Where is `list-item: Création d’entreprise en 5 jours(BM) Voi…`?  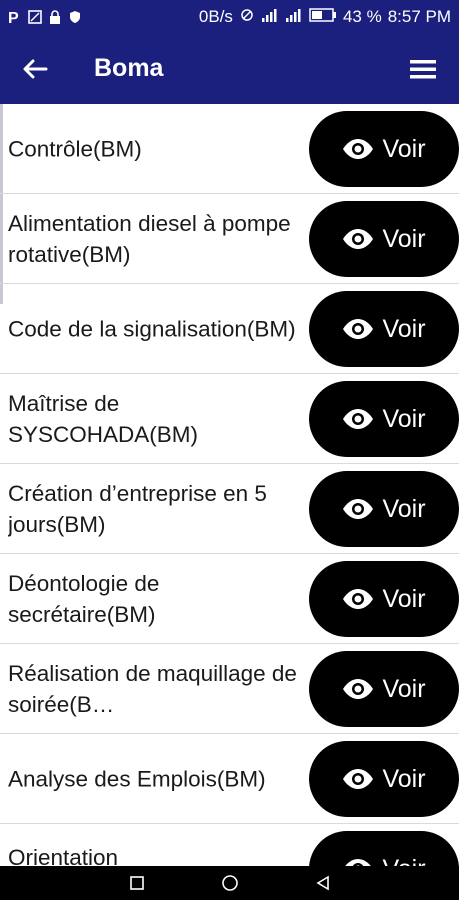 list-item: Création d’entreprise en 5 jours(BM) Voi… is located at coordinates (229, 509).